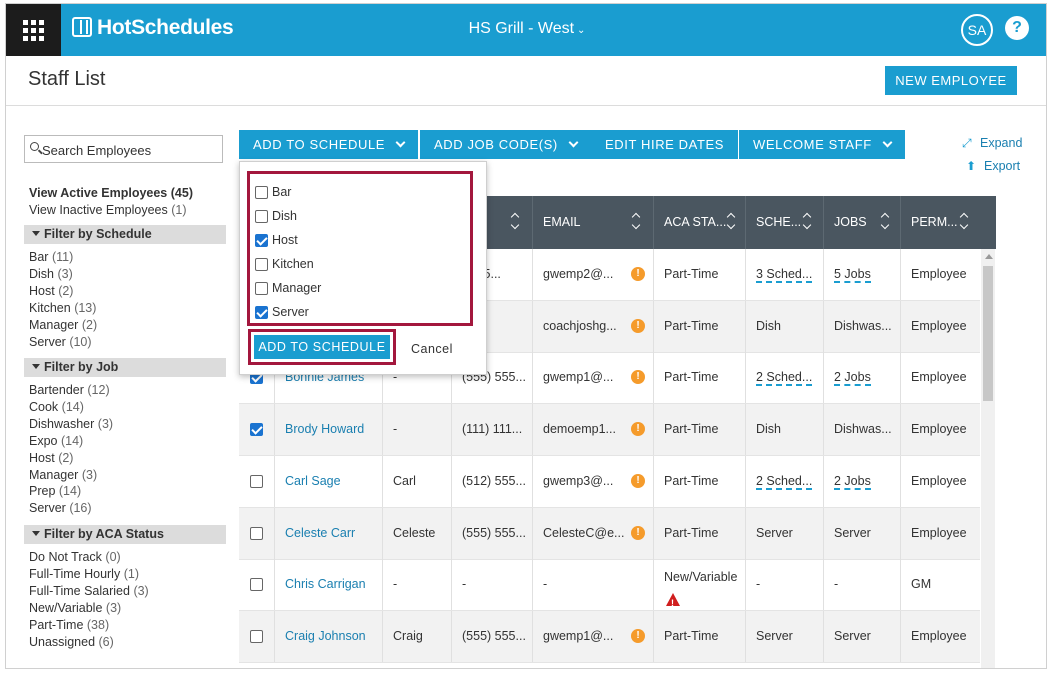 The height and width of the screenshot is (675, 1052). What do you see at coordinates (56, 441) in the screenshot?
I see `job-filter-item: Expo (14)` at bounding box center [56, 441].